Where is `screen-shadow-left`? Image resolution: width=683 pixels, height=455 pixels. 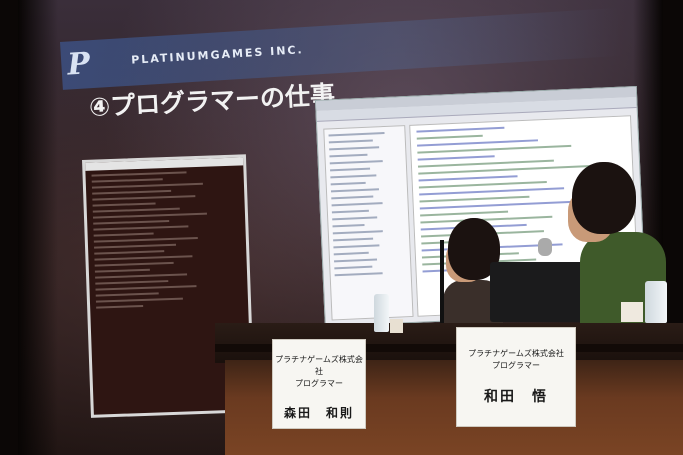
screen-shadow-left is located at coordinates (38, 227).